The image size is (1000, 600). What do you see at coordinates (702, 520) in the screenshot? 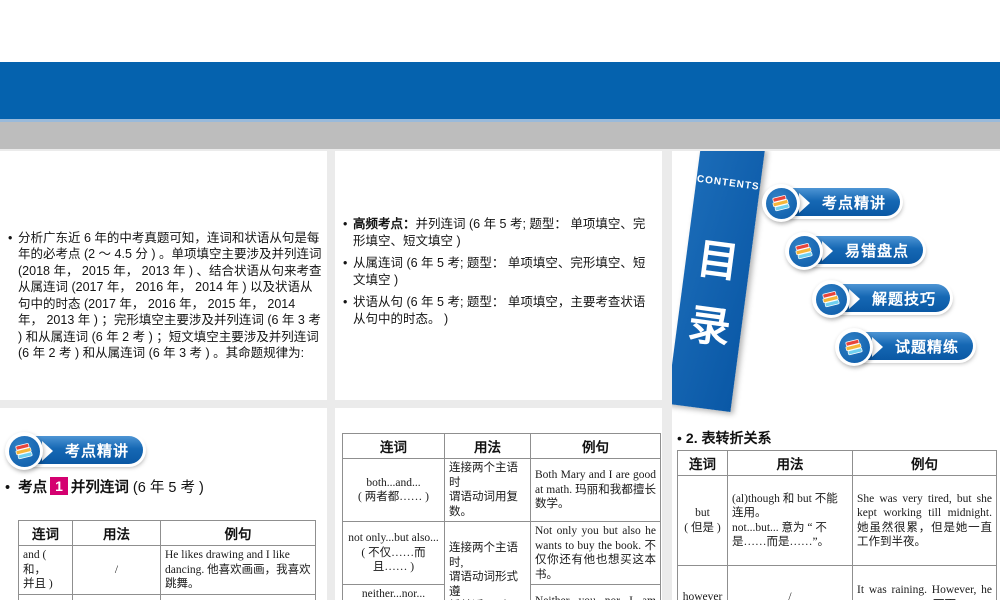
I see `cell-conjunction: but ( 但是 )` at bounding box center [702, 520].